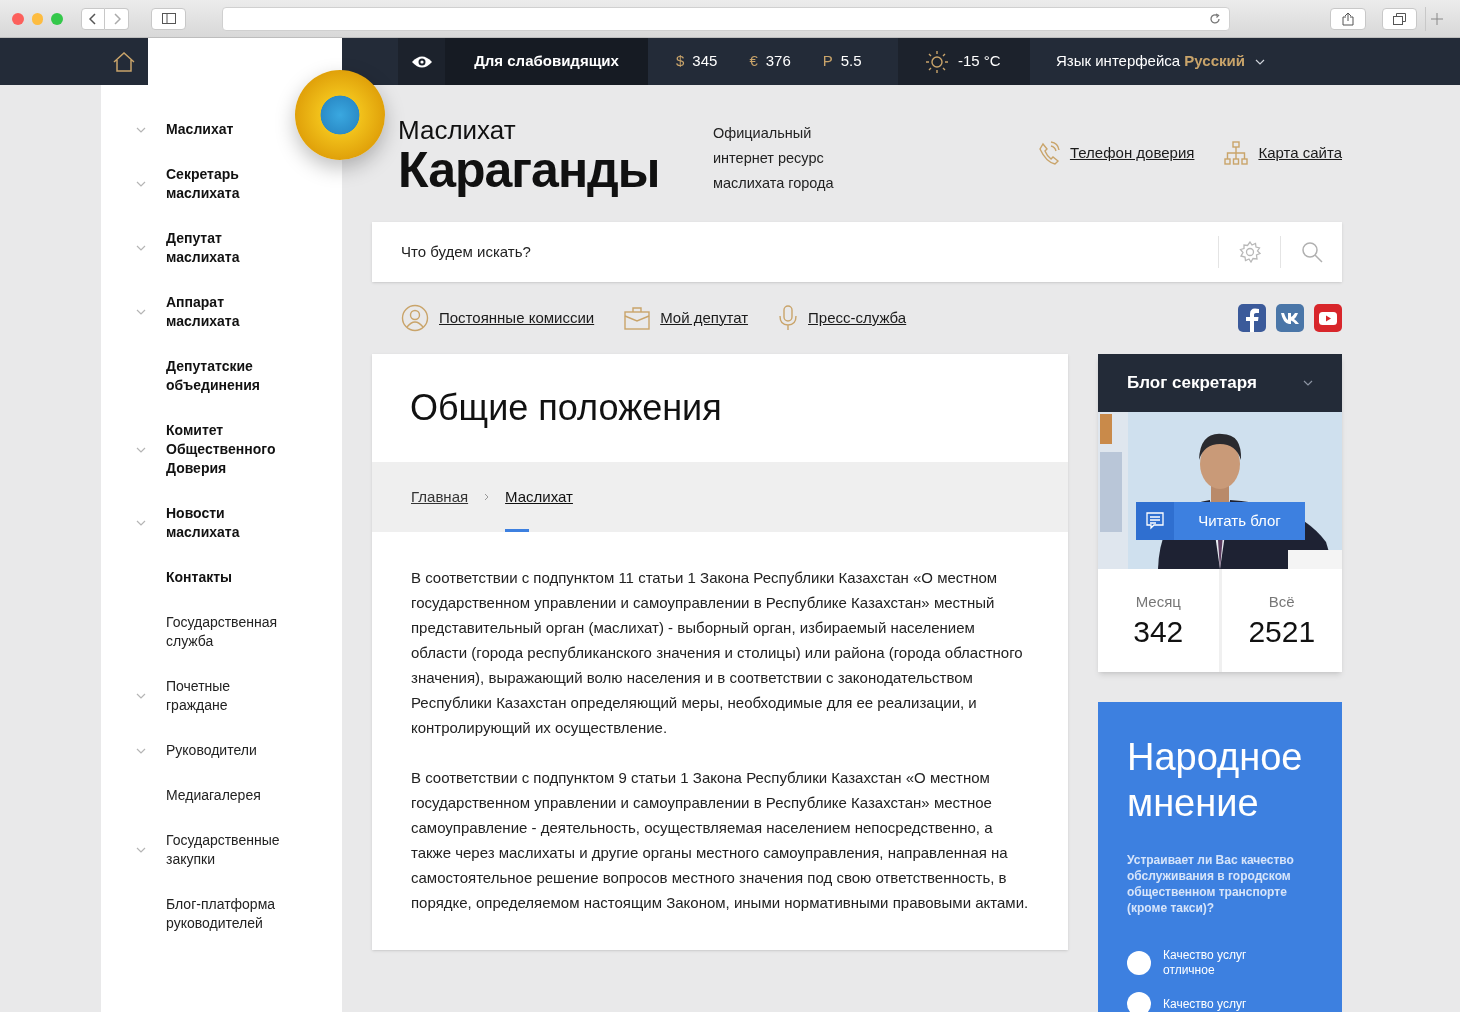  Describe the element at coordinates (704, 318) in the screenshot. I see `quick-link: Мой депутат` at that location.